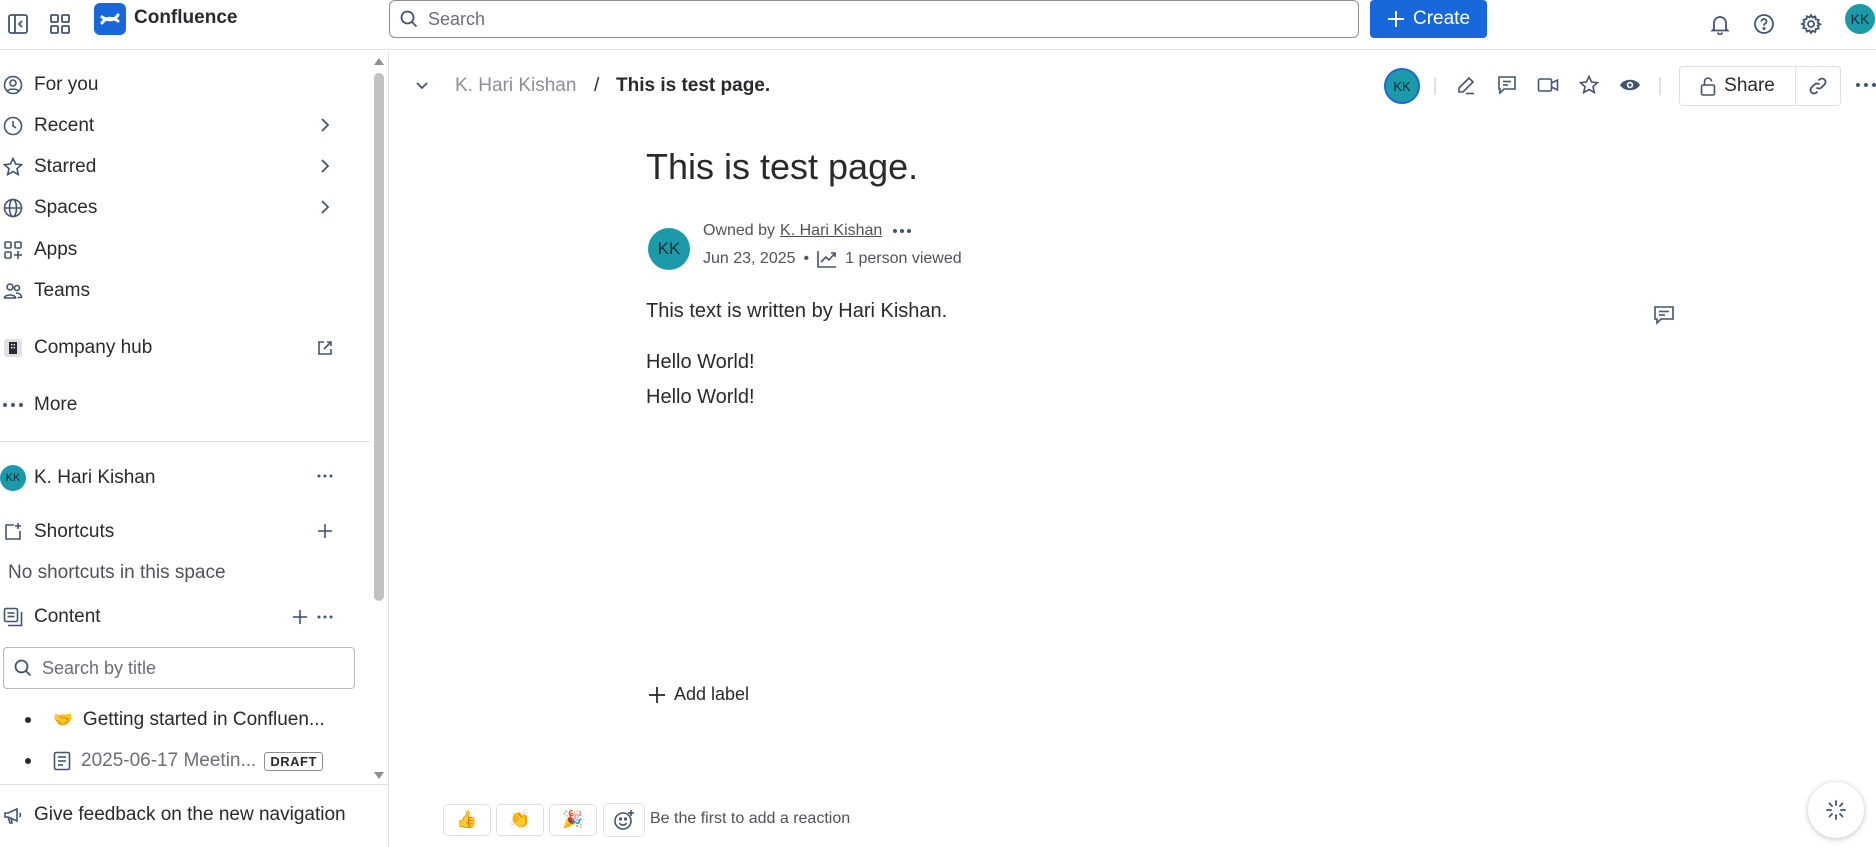 The width and height of the screenshot is (1876, 847). What do you see at coordinates (180, 348) in the screenshot?
I see `sidebar-item-company-hub: Company hub` at bounding box center [180, 348].